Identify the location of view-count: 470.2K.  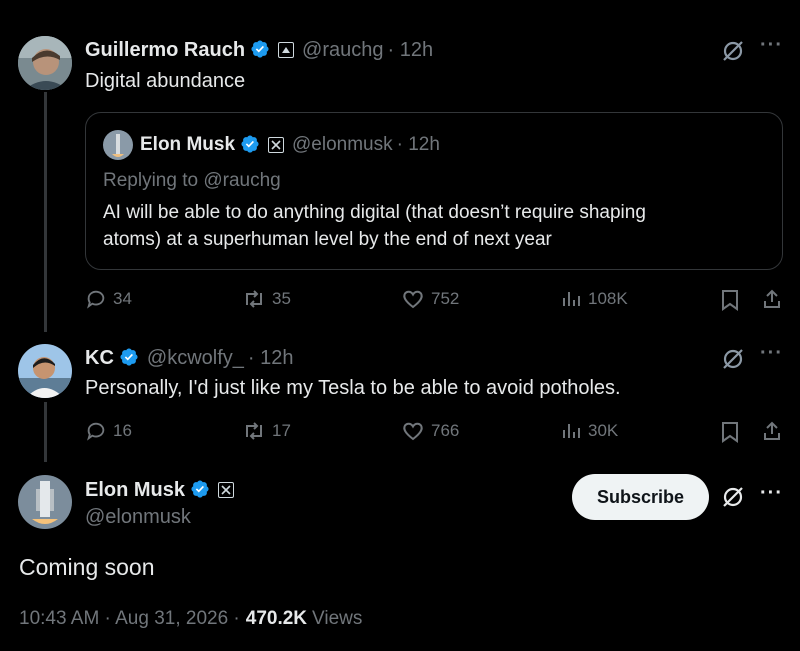
(276, 618).